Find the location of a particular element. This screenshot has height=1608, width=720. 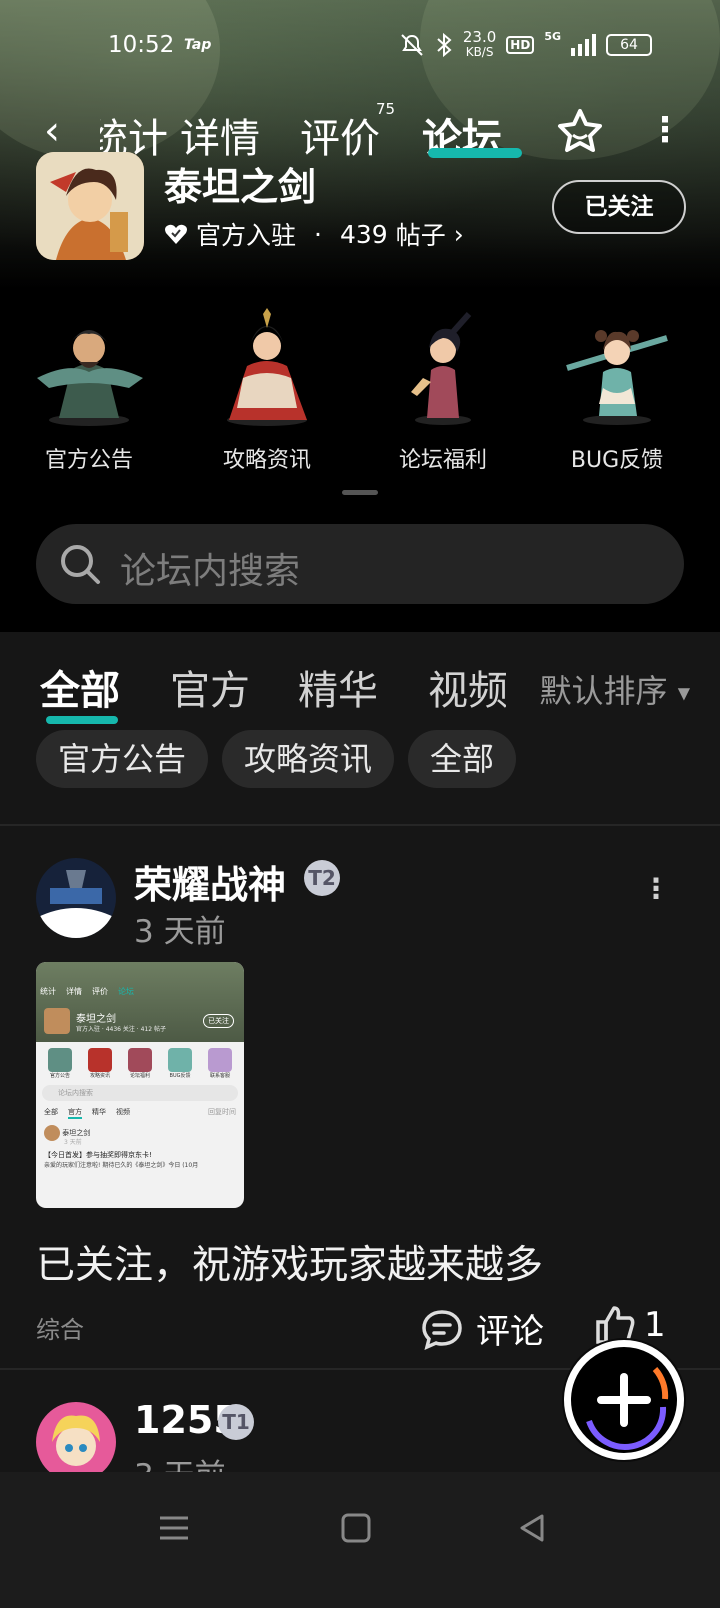

feed-tab-featured: 精华 is located at coordinates (338, 687).